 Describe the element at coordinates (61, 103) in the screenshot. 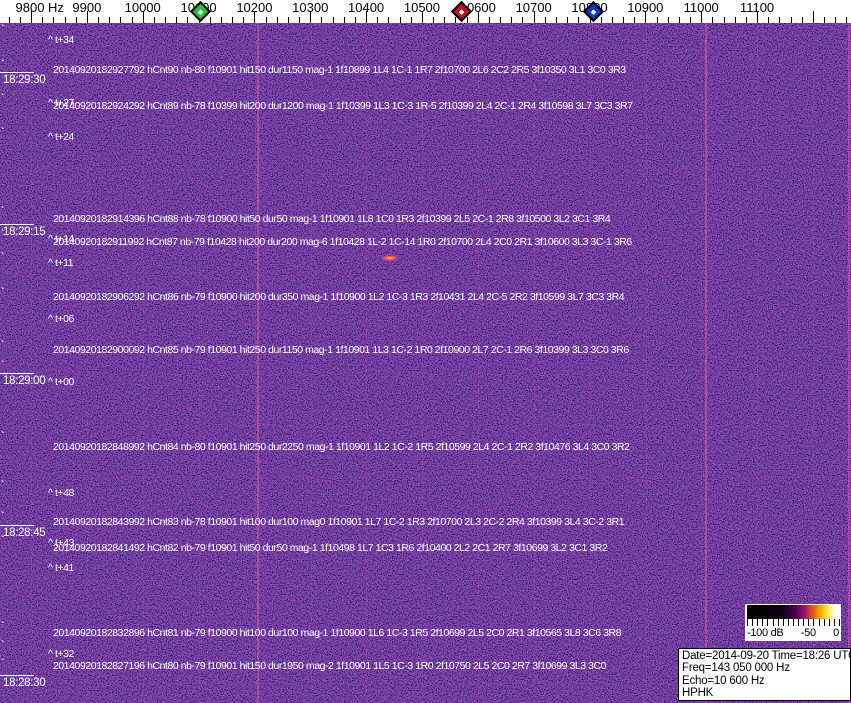

I see `time-offset-mark: ^ t+27` at that location.